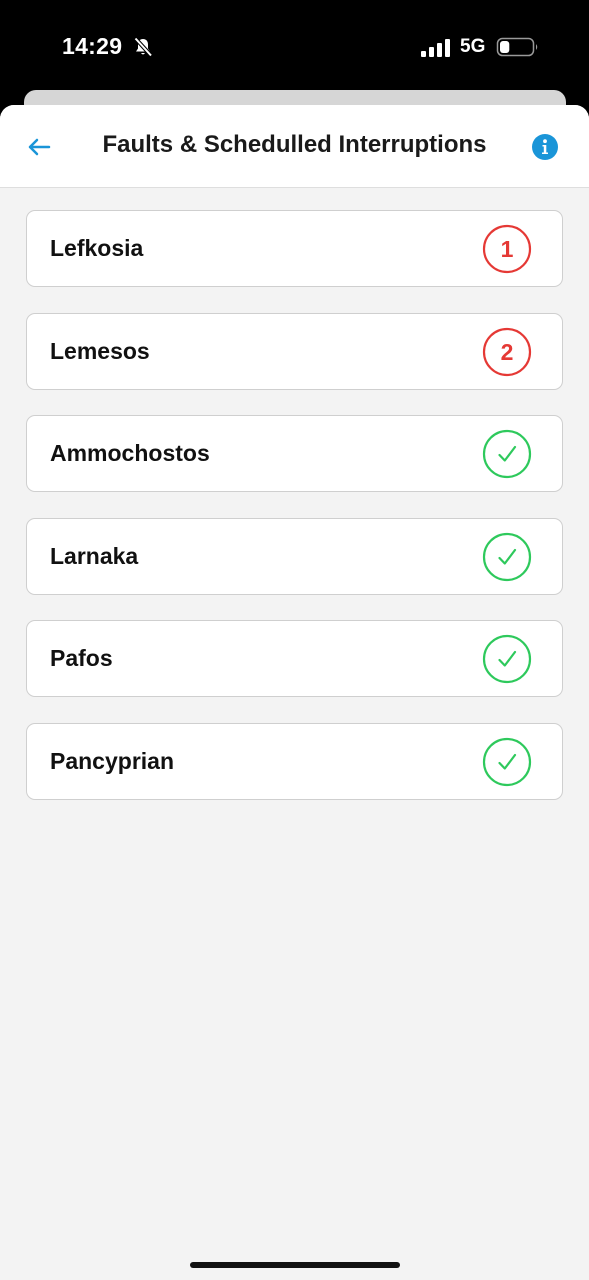  What do you see at coordinates (294, 248) in the screenshot?
I see `region-item-lefkosia: Lefkosia 1` at bounding box center [294, 248].